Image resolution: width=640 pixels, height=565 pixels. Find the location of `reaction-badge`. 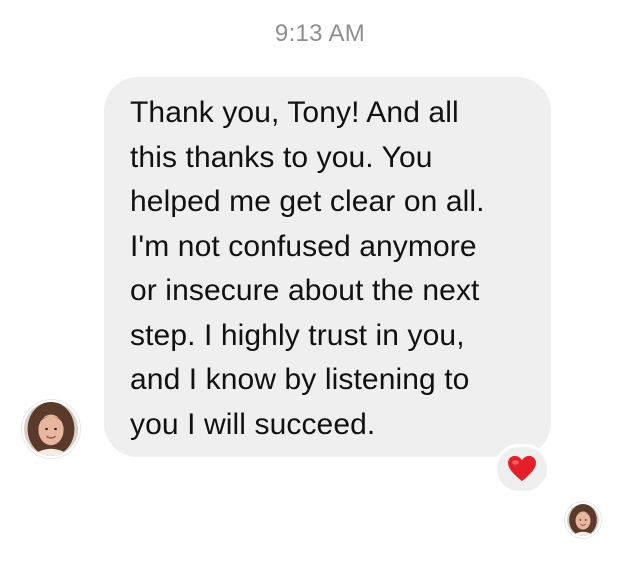

reaction-badge is located at coordinates (522, 469).